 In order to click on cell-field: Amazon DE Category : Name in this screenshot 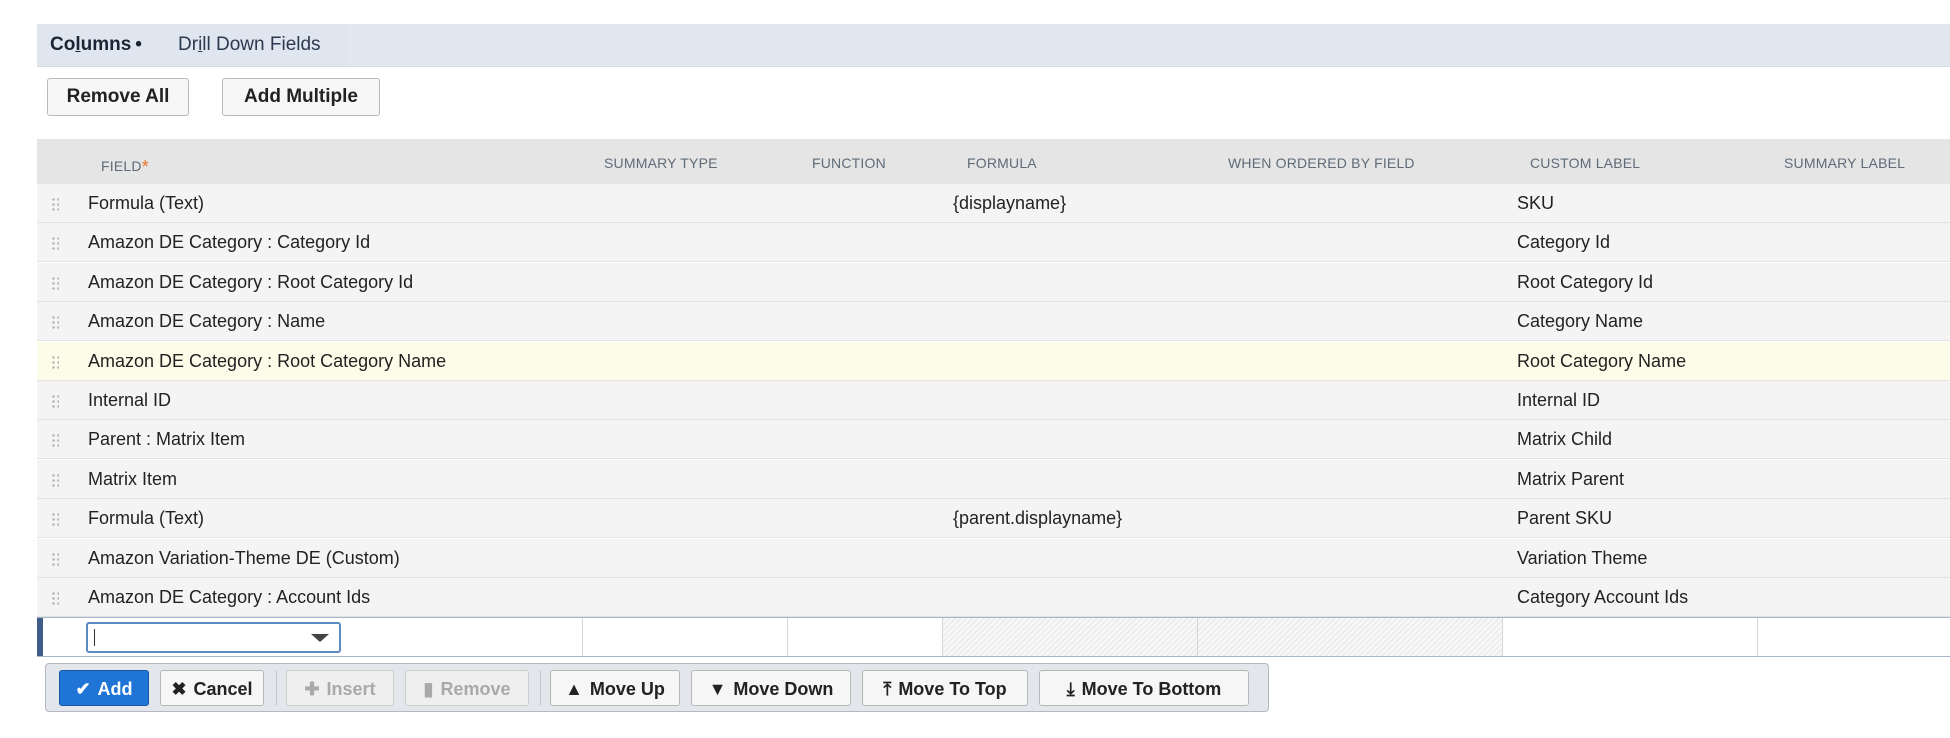, I will do `click(207, 321)`.